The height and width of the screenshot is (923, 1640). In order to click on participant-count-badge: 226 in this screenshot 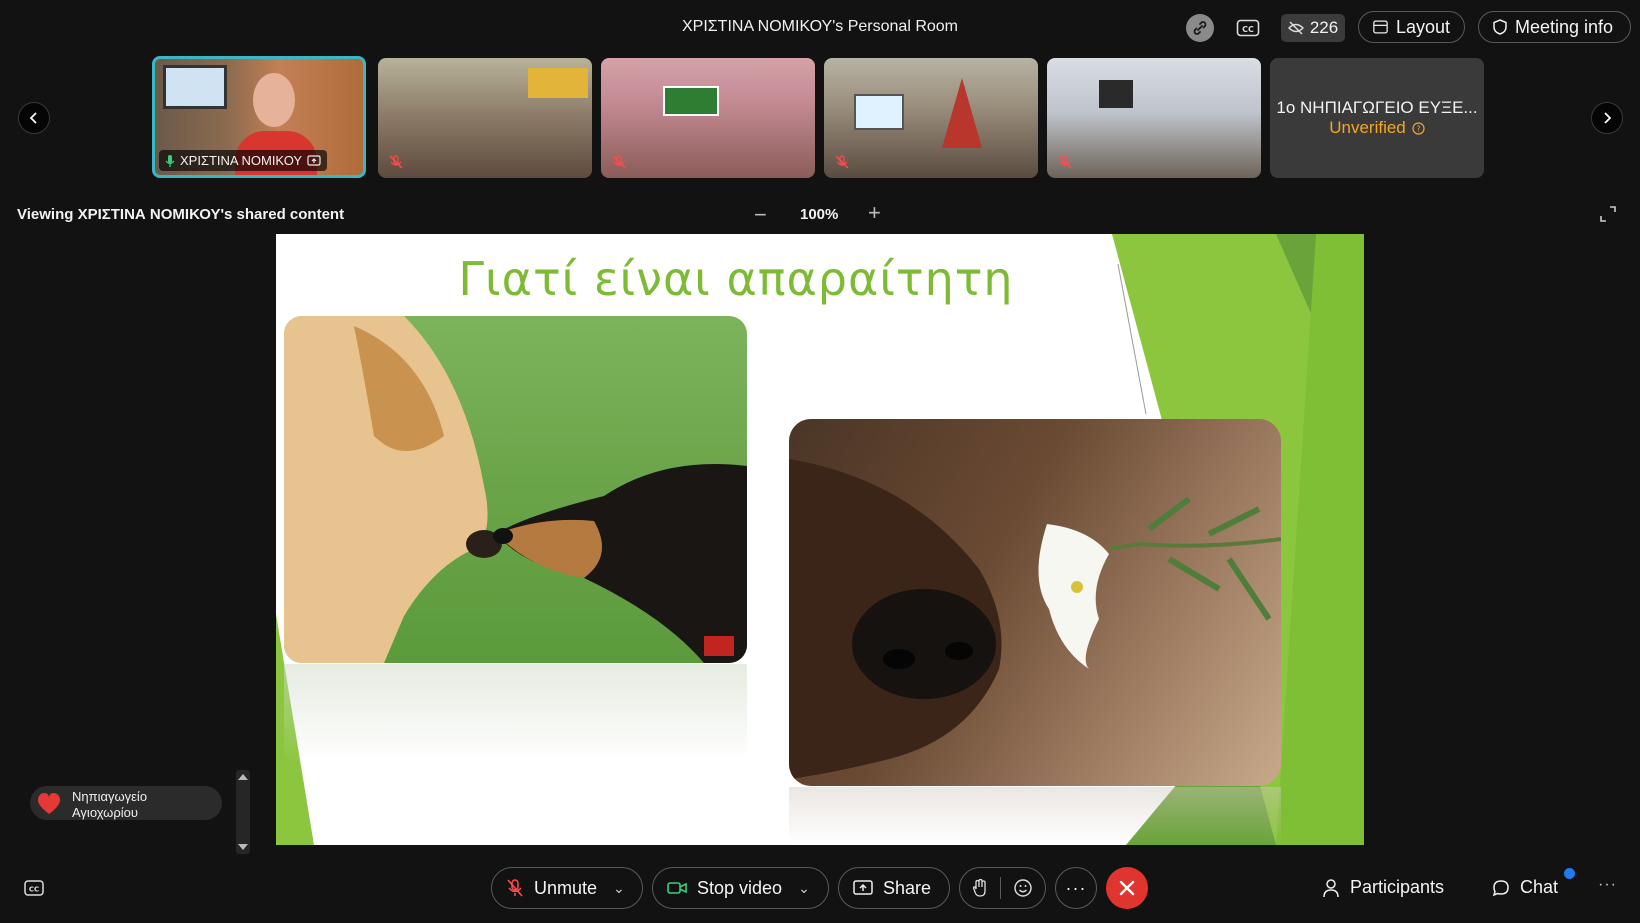, I will do `click(1313, 28)`.